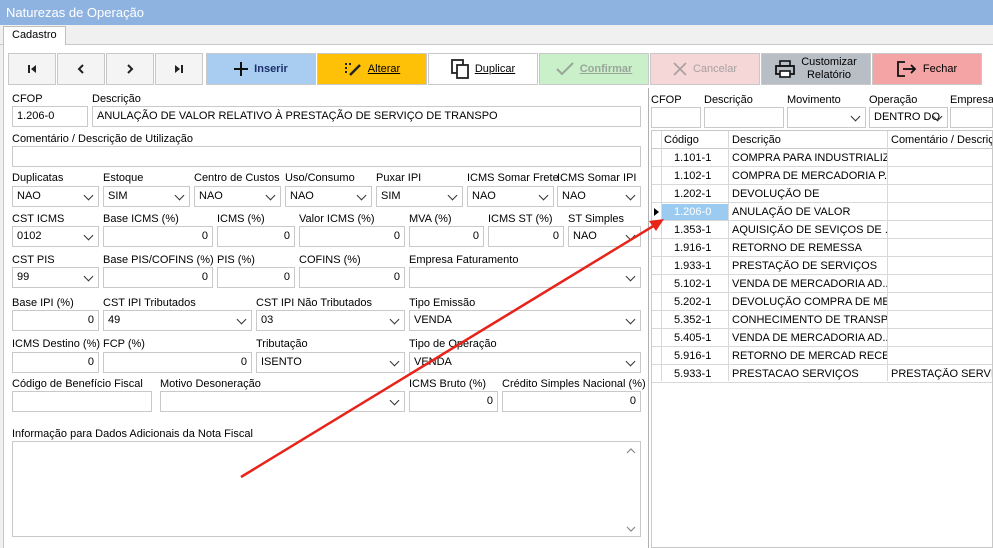  What do you see at coordinates (809, 140) in the screenshot?
I see `grid-header-descricao: Descrição` at bounding box center [809, 140].